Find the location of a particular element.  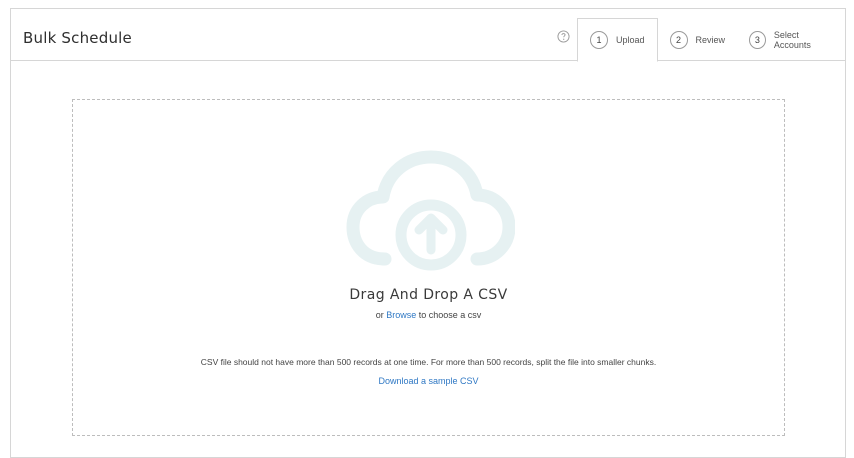

browse-line: or Browse to choose a csv is located at coordinates (428, 315).